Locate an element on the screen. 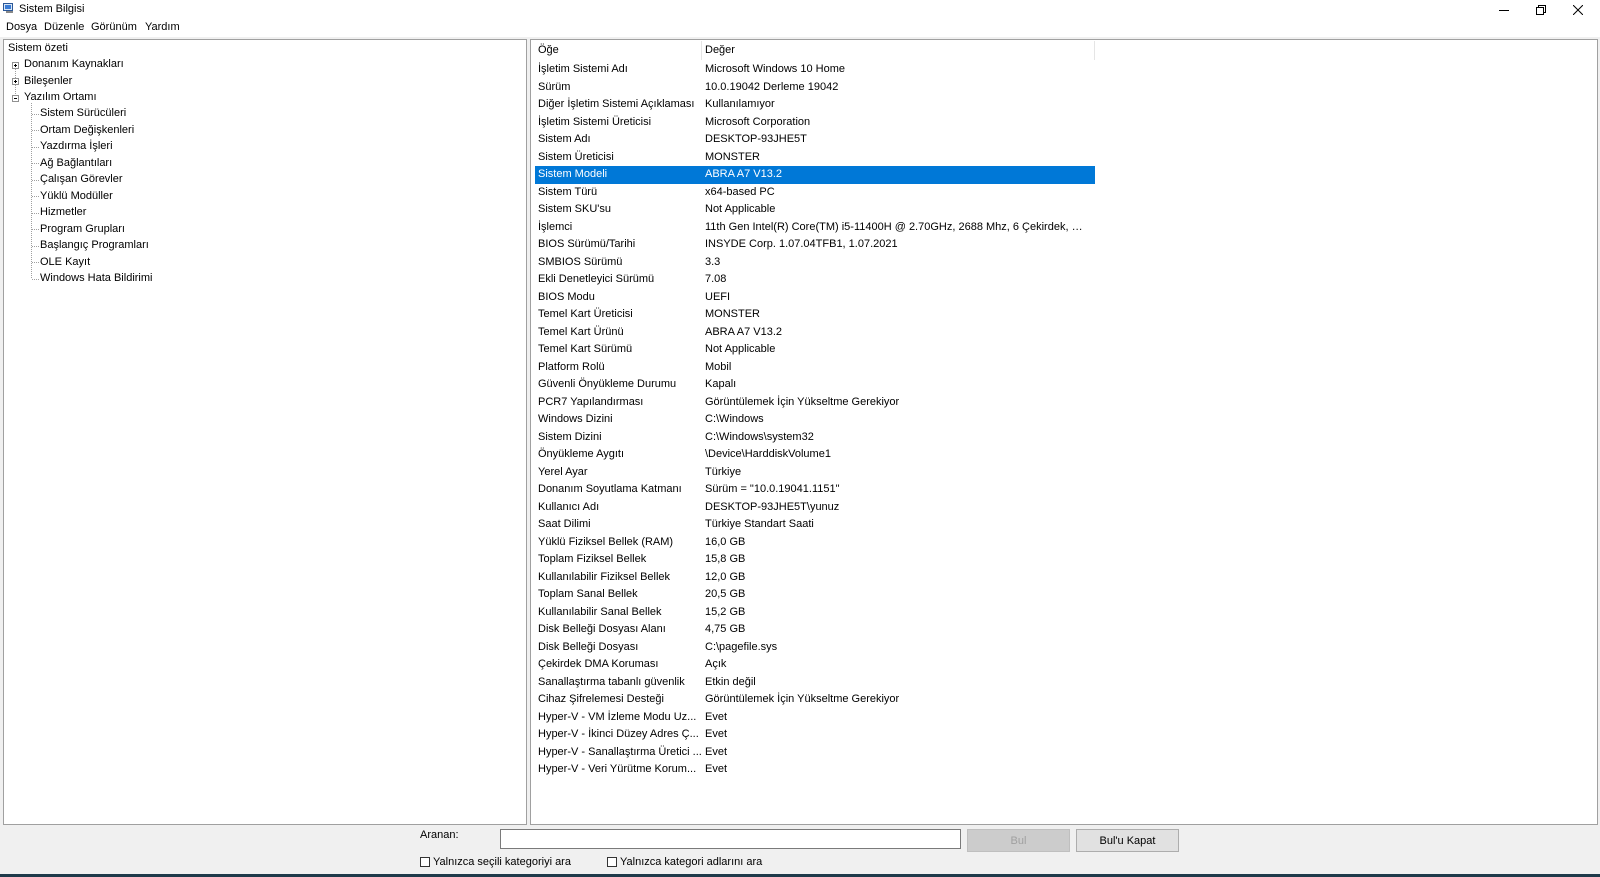  tree-item-ole-registration: OLE Kayıt is located at coordinates (65, 262).